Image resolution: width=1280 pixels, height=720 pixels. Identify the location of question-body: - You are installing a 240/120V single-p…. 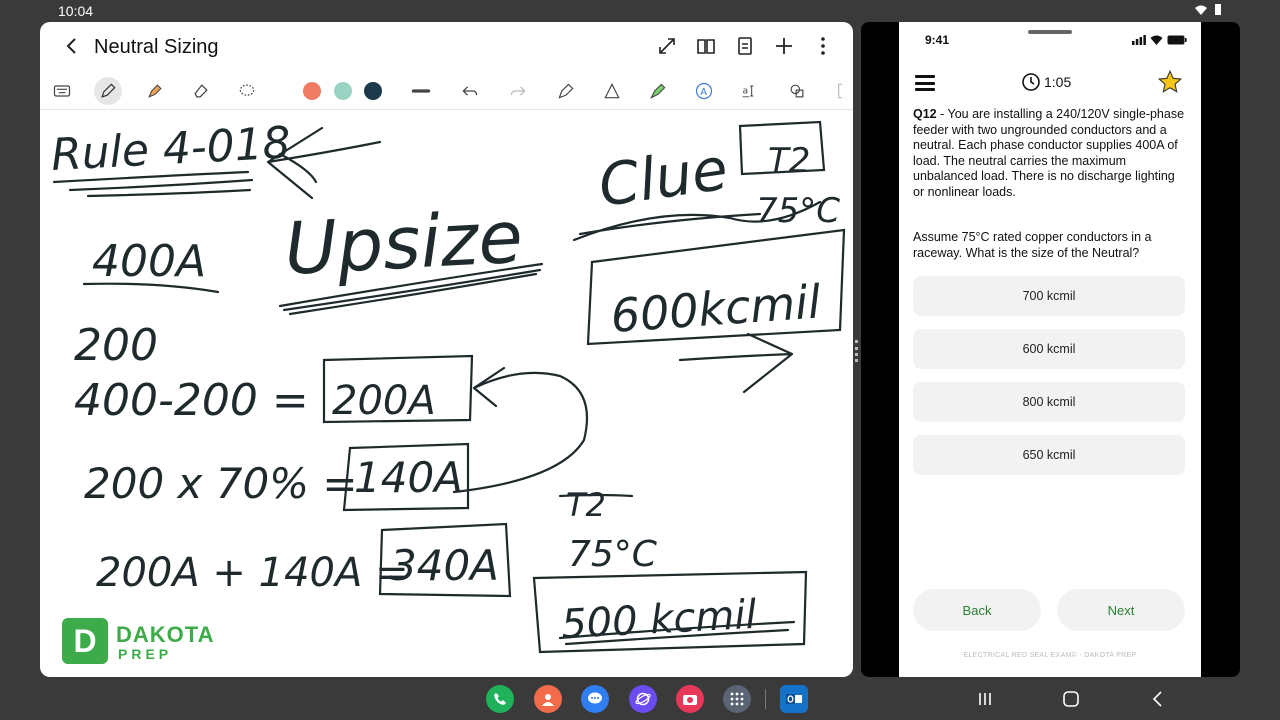
(1049, 153).